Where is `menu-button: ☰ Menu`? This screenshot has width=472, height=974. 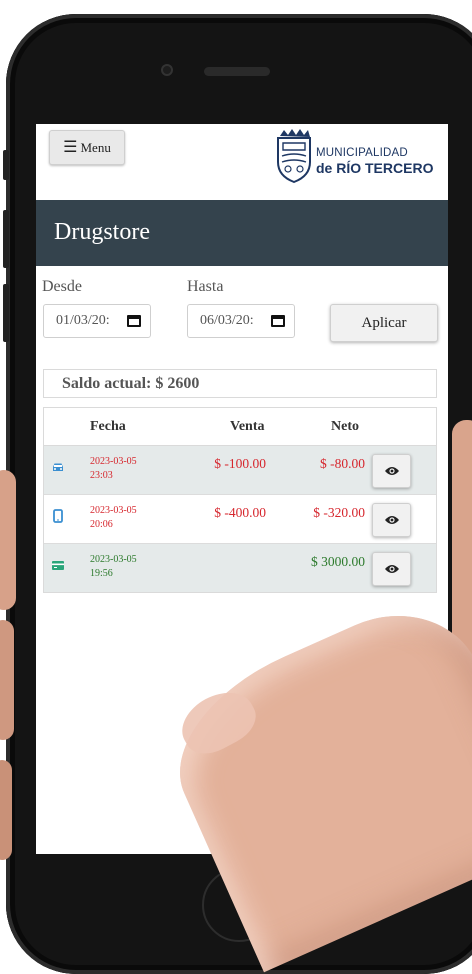 menu-button: ☰ Menu is located at coordinates (87, 147).